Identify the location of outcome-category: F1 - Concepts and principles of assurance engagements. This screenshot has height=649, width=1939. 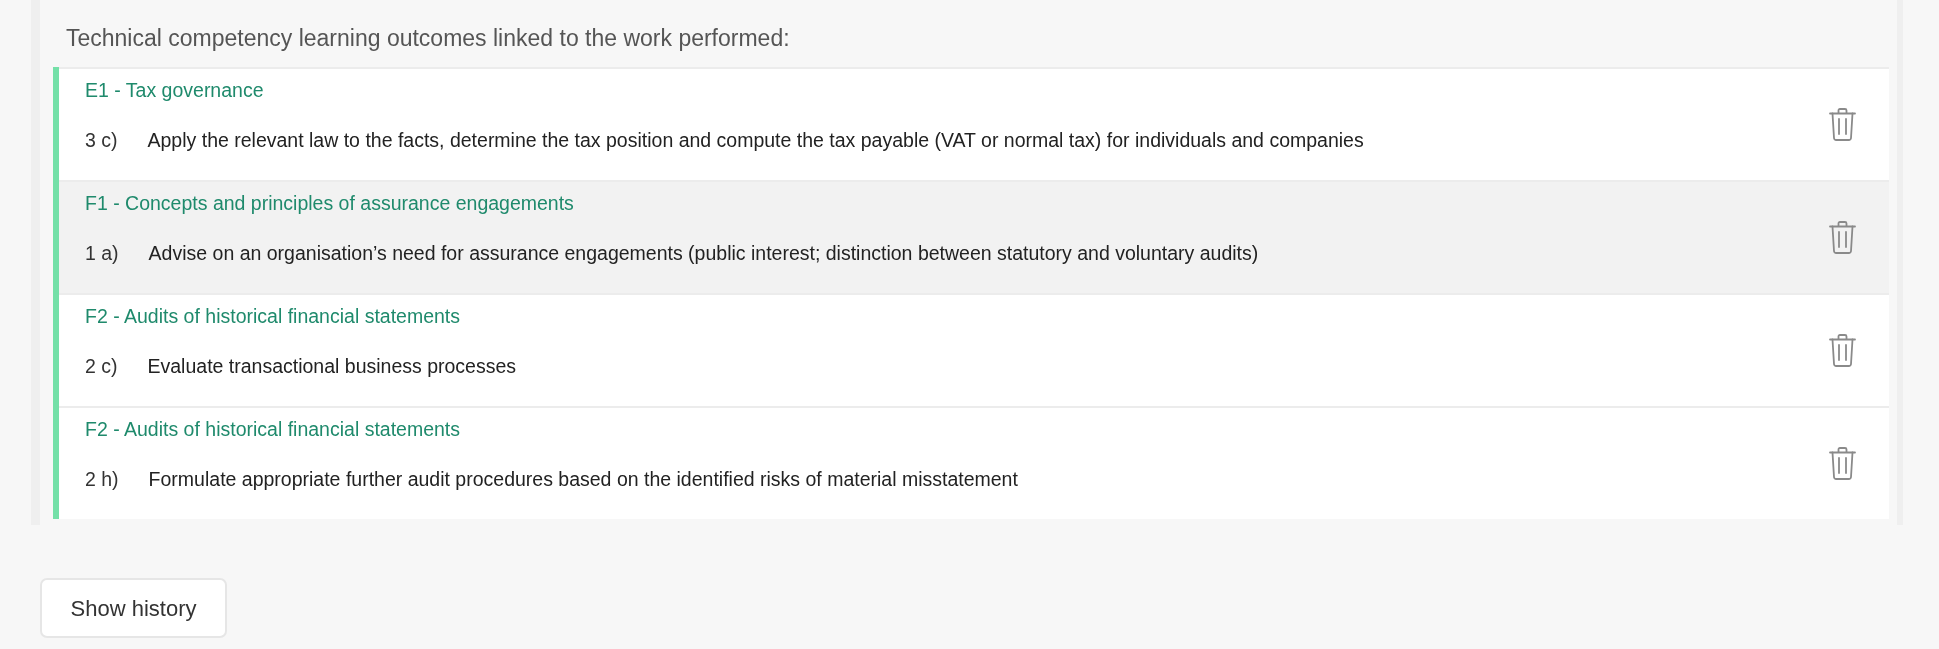
(330, 203).